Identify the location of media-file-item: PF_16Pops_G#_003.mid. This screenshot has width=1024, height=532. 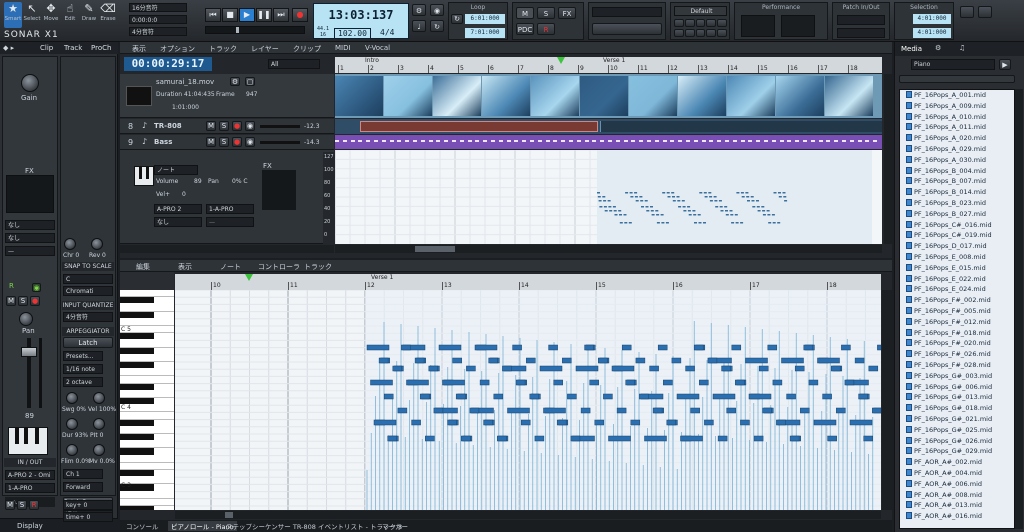
(960, 376).